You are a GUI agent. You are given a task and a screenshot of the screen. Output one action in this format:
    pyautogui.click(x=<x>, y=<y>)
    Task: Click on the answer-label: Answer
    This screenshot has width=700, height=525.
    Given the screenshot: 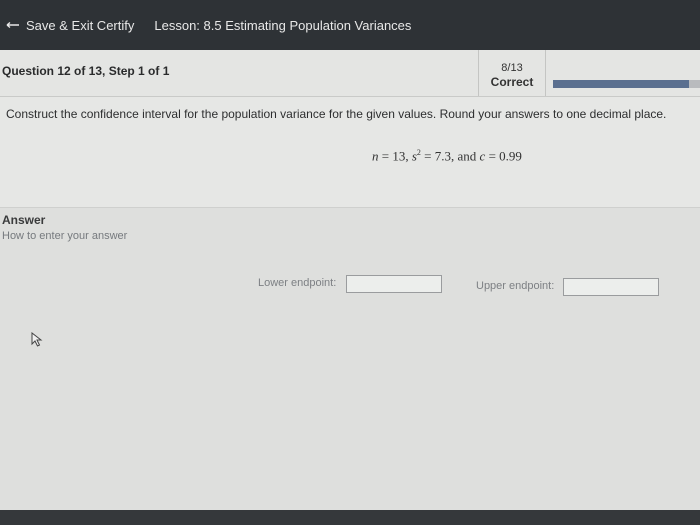 What is the action you would take?
    pyautogui.click(x=24, y=220)
    